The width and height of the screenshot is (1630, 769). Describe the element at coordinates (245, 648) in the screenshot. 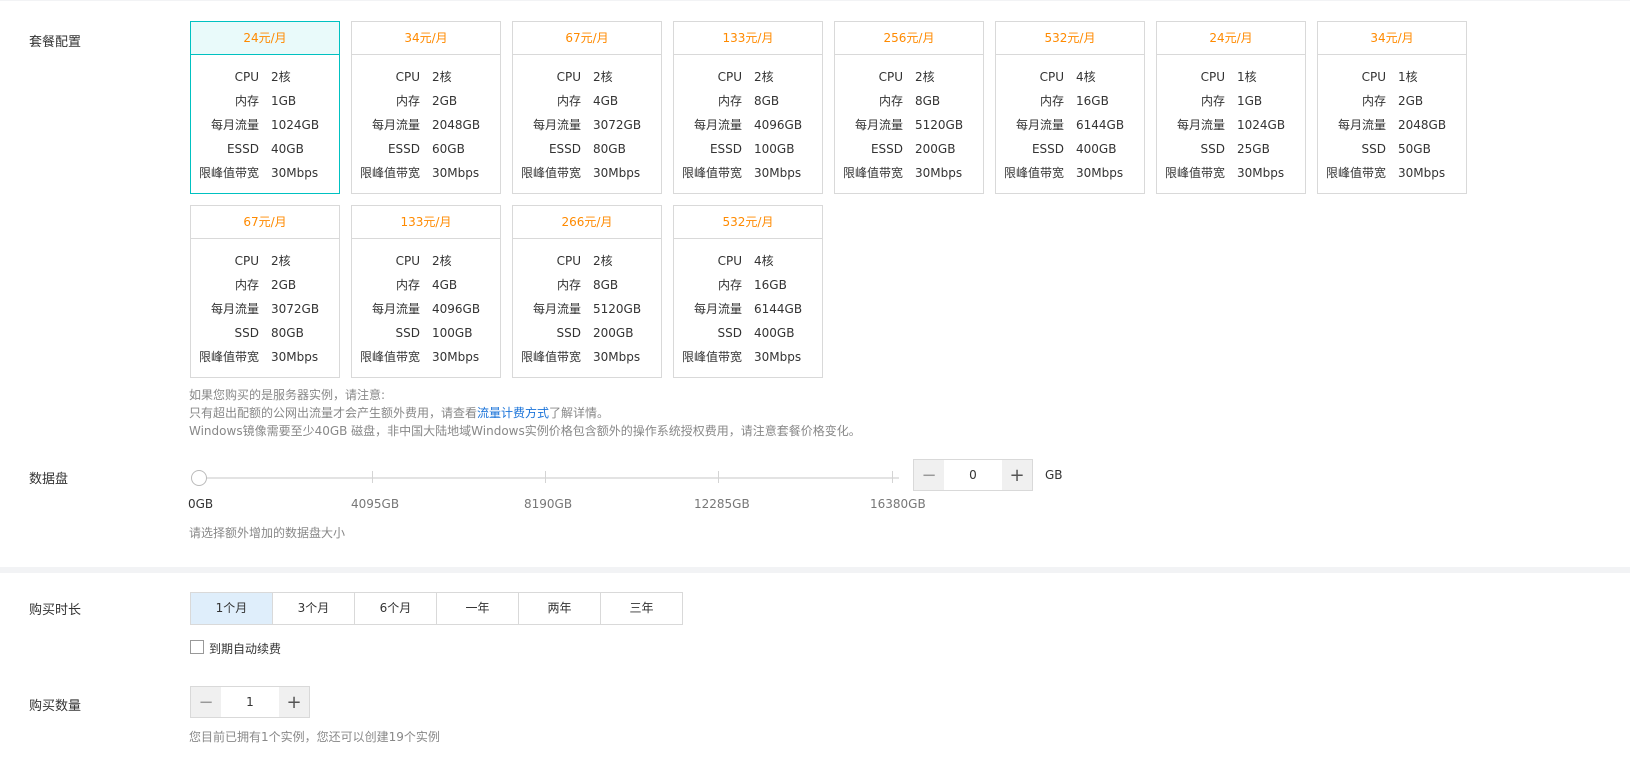

I see `auto-renew-label: 到期自动续费` at that location.